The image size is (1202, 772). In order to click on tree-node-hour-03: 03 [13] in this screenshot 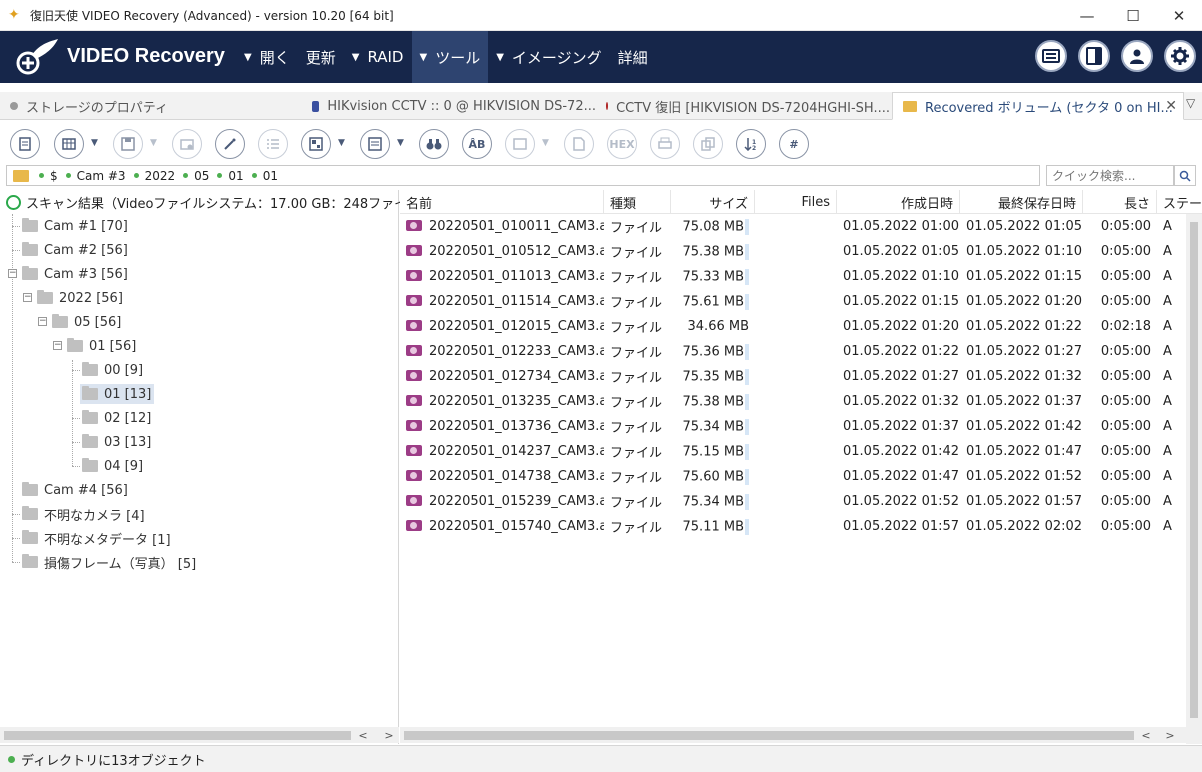, I will do `click(116, 442)`.